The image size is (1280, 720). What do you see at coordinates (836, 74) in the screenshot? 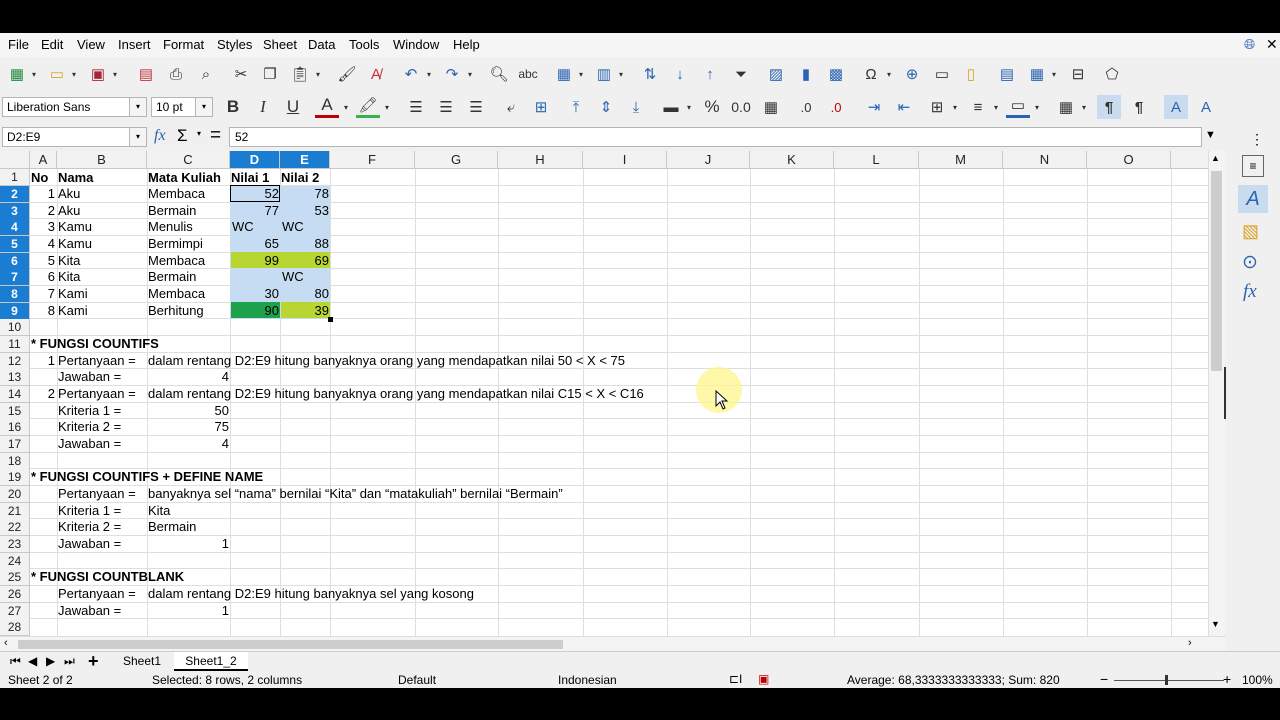
I see `pivot-table-icon: ▩` at bounding box center [836, 74].